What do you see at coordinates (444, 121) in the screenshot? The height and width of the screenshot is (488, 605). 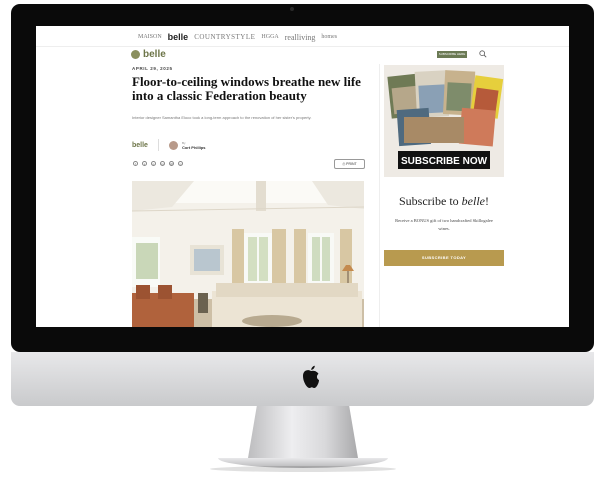 I see `subscribe-ad-banner: SUBSCRIBE NOW` at bounding box center [444, 121].